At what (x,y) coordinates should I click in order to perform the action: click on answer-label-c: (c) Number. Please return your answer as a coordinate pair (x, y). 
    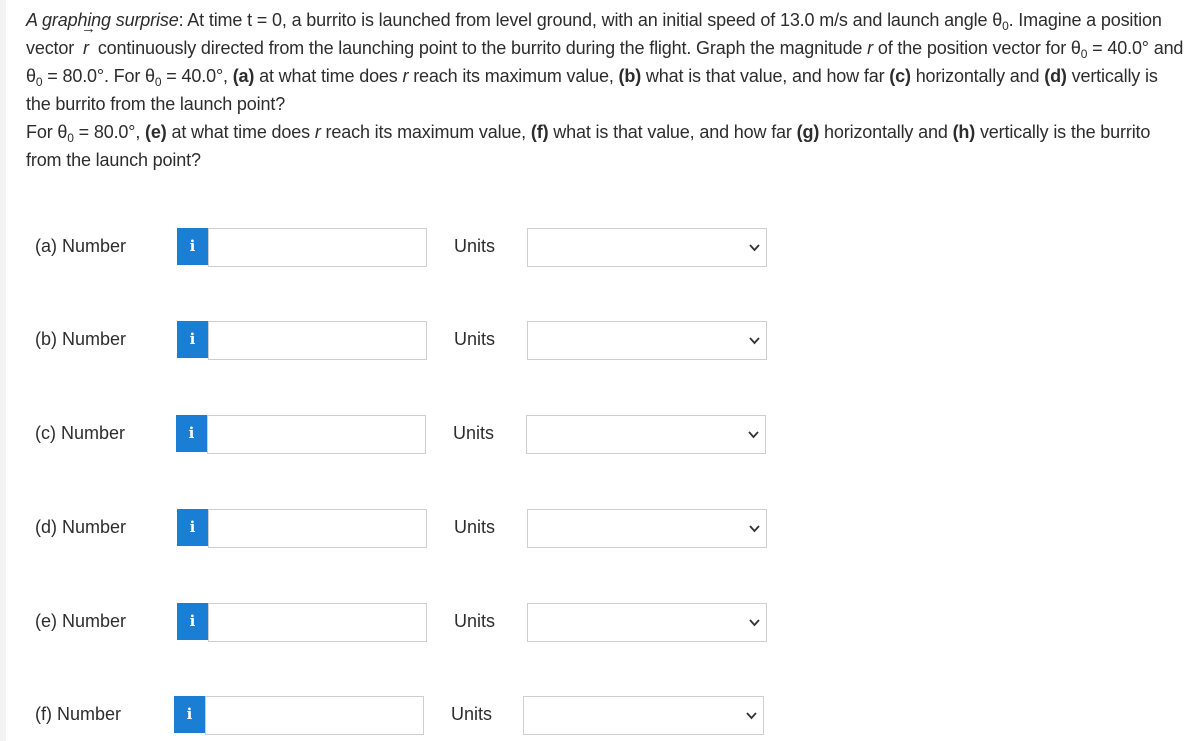
    Looking at the image, I should click on (80, 433).